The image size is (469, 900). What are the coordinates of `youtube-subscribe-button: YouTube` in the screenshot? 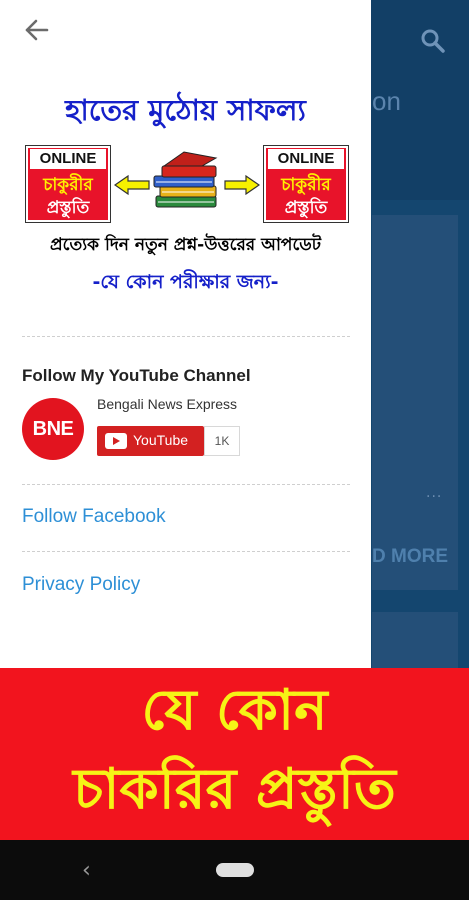 It's located at (150, 441).